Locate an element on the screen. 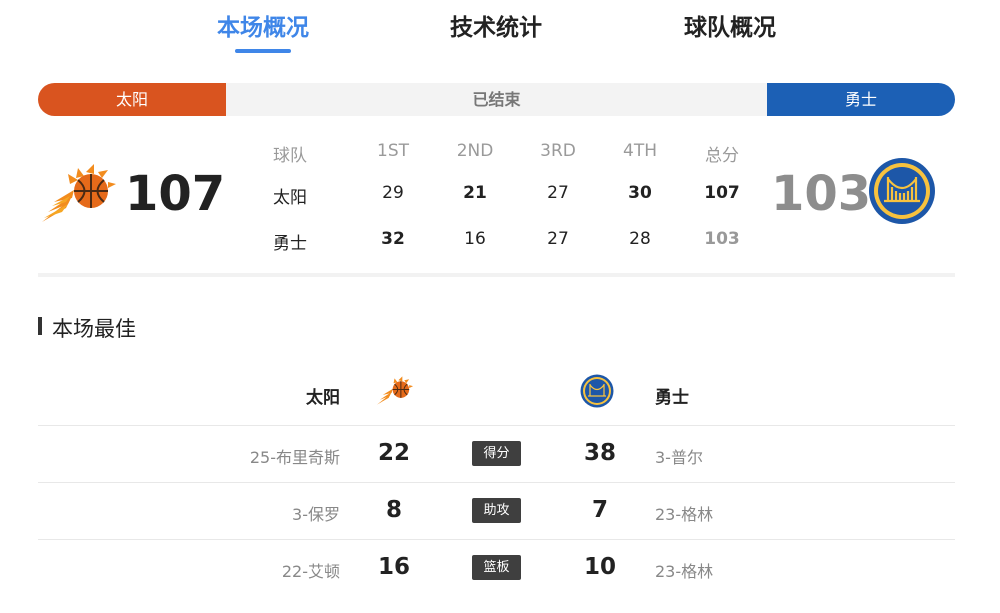  best-home-player-assists: 3-保罗 is located at coordinates (316, 513).